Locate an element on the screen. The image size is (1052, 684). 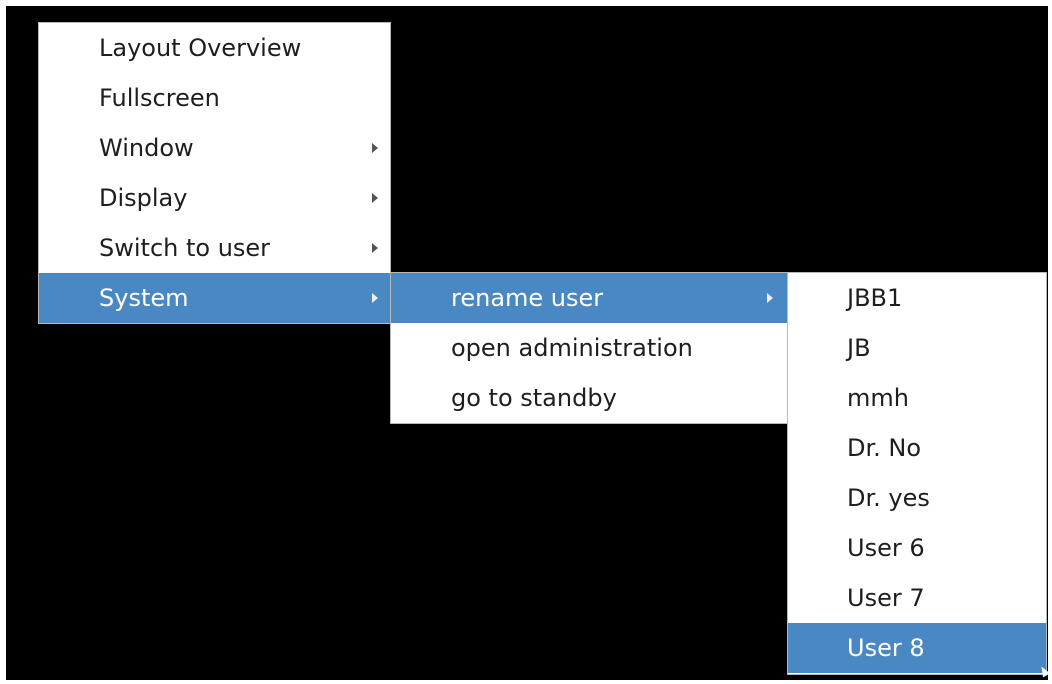
menu-item-label: User 6 is located at coordinates (886, 548).